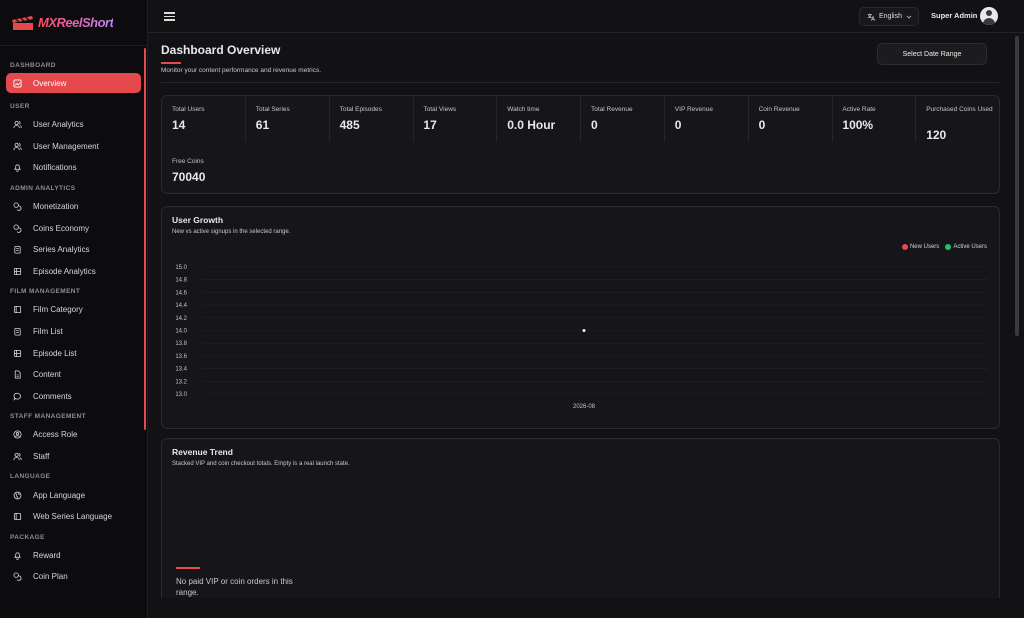 The height and width of the screenshot is (618, 1024). What do you see at coordinates (73, 577) in the screenshot?
I see `sidebar-item-coin-plan: Coin Plan` at bounding box center [73, 577].